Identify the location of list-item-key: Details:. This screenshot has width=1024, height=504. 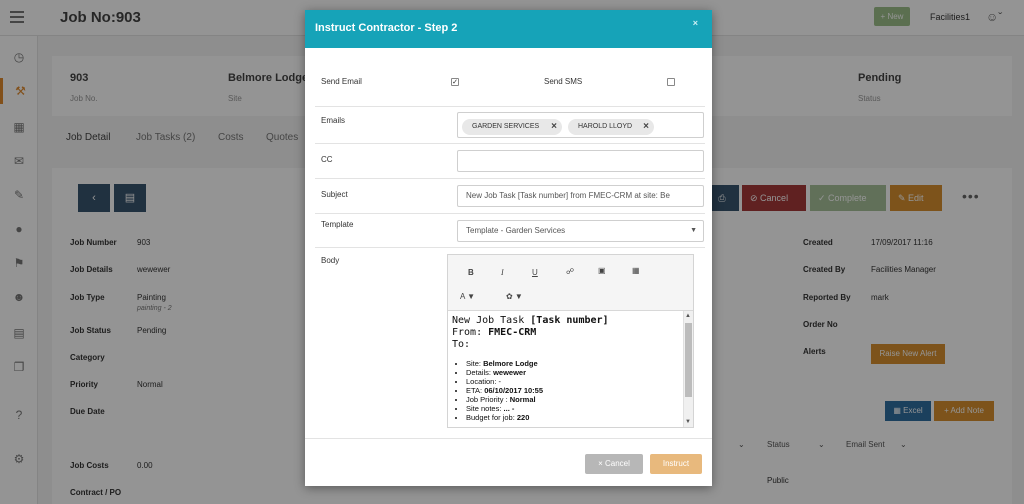
(480, 372).